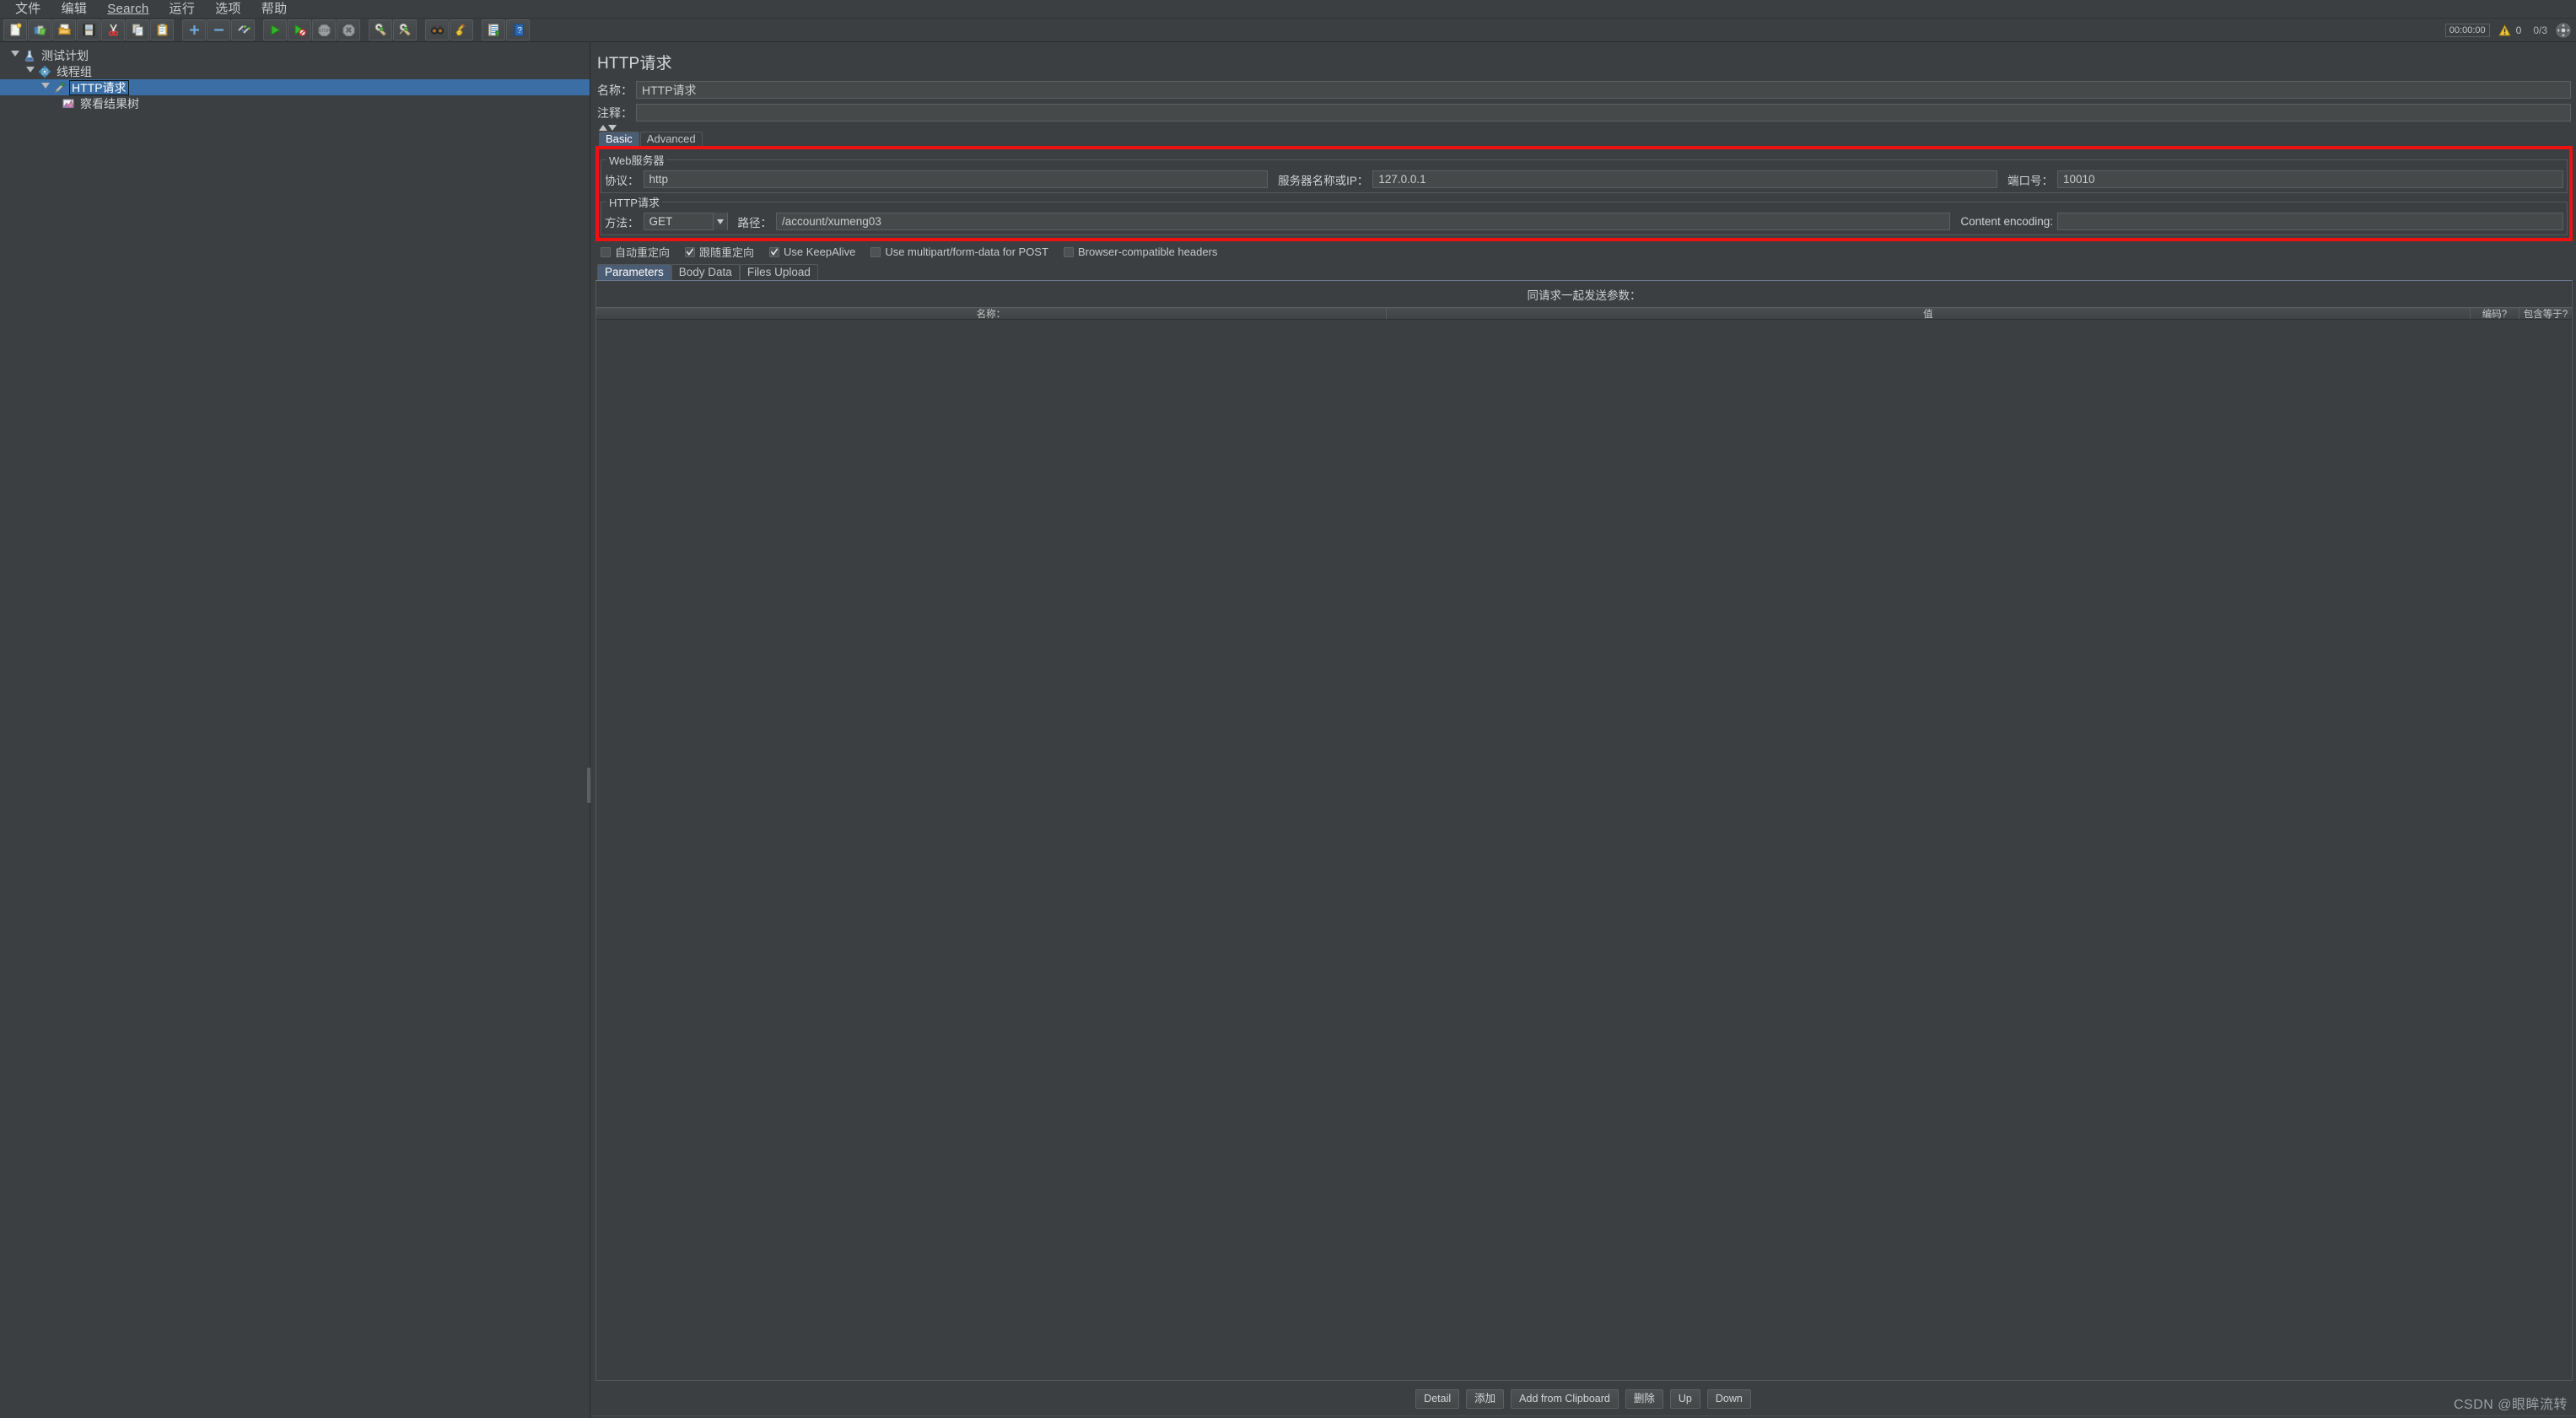 The height and width of the screenshot is (1418, 2576). Describe the element at coordinates (15, 30) in the screenshot. I see `new-test-plan-icon` at that location.